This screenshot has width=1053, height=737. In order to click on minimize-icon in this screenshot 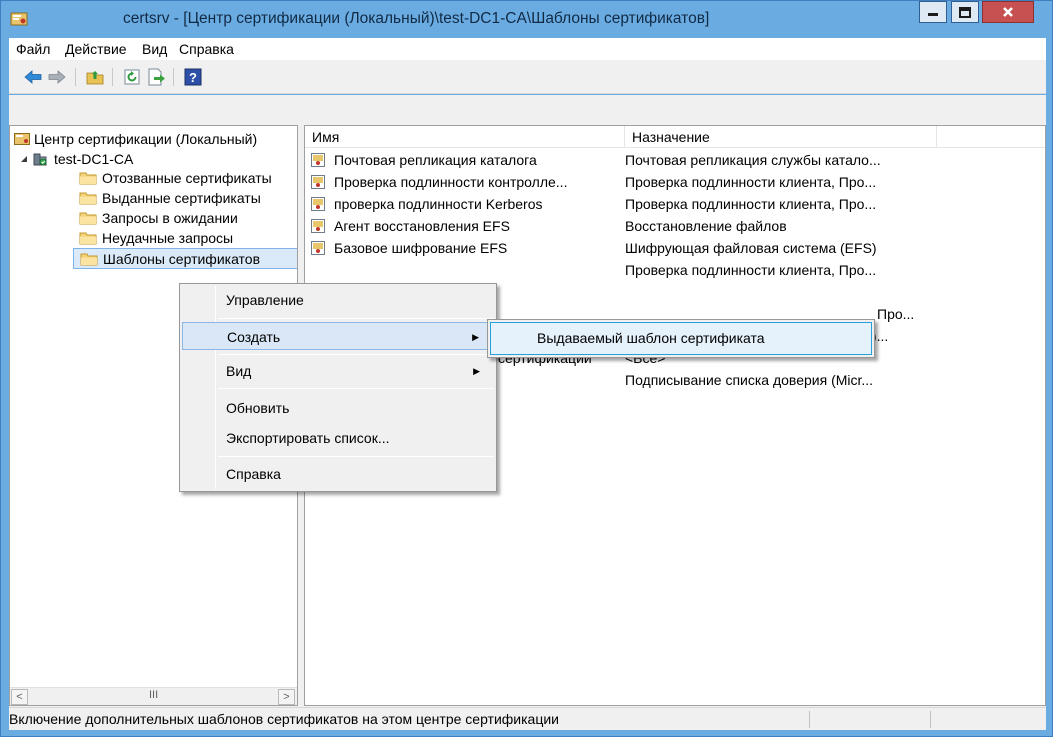, I will do `click(933, 14)`.